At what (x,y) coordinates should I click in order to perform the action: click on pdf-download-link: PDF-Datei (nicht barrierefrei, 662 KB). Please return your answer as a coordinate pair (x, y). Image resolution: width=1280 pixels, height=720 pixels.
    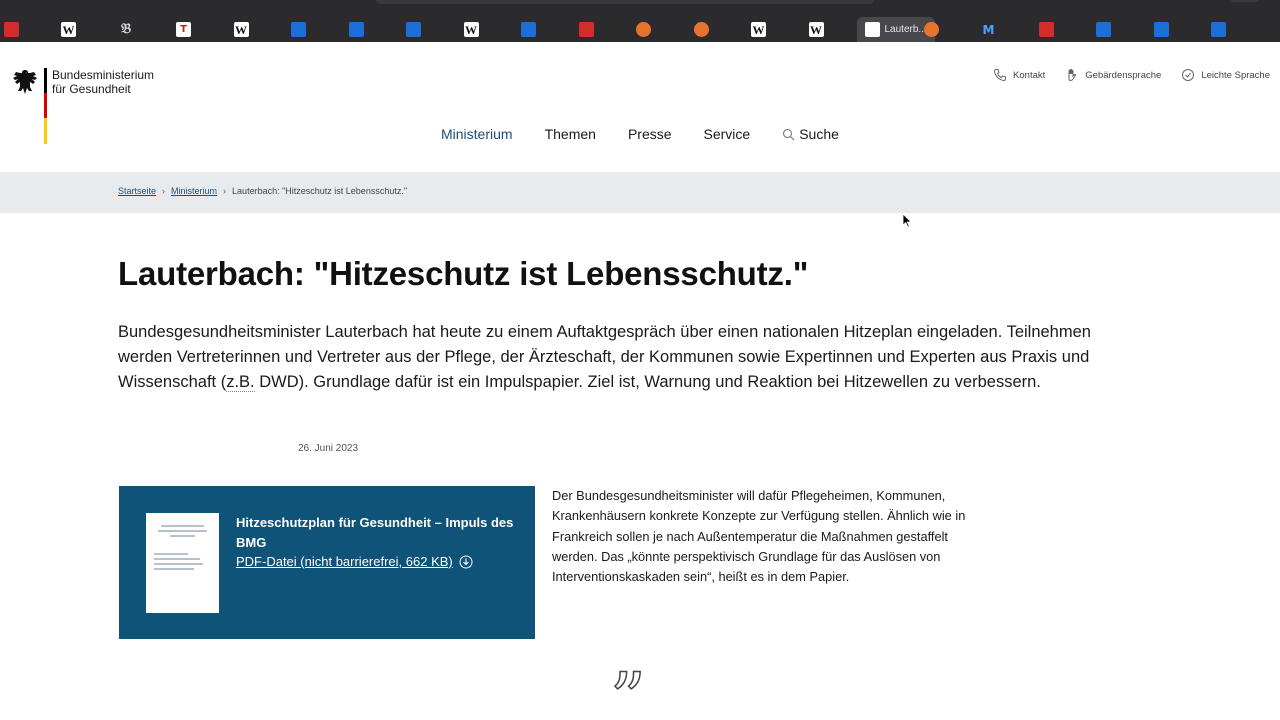
    Looking at the image, I should click on (354, 561).